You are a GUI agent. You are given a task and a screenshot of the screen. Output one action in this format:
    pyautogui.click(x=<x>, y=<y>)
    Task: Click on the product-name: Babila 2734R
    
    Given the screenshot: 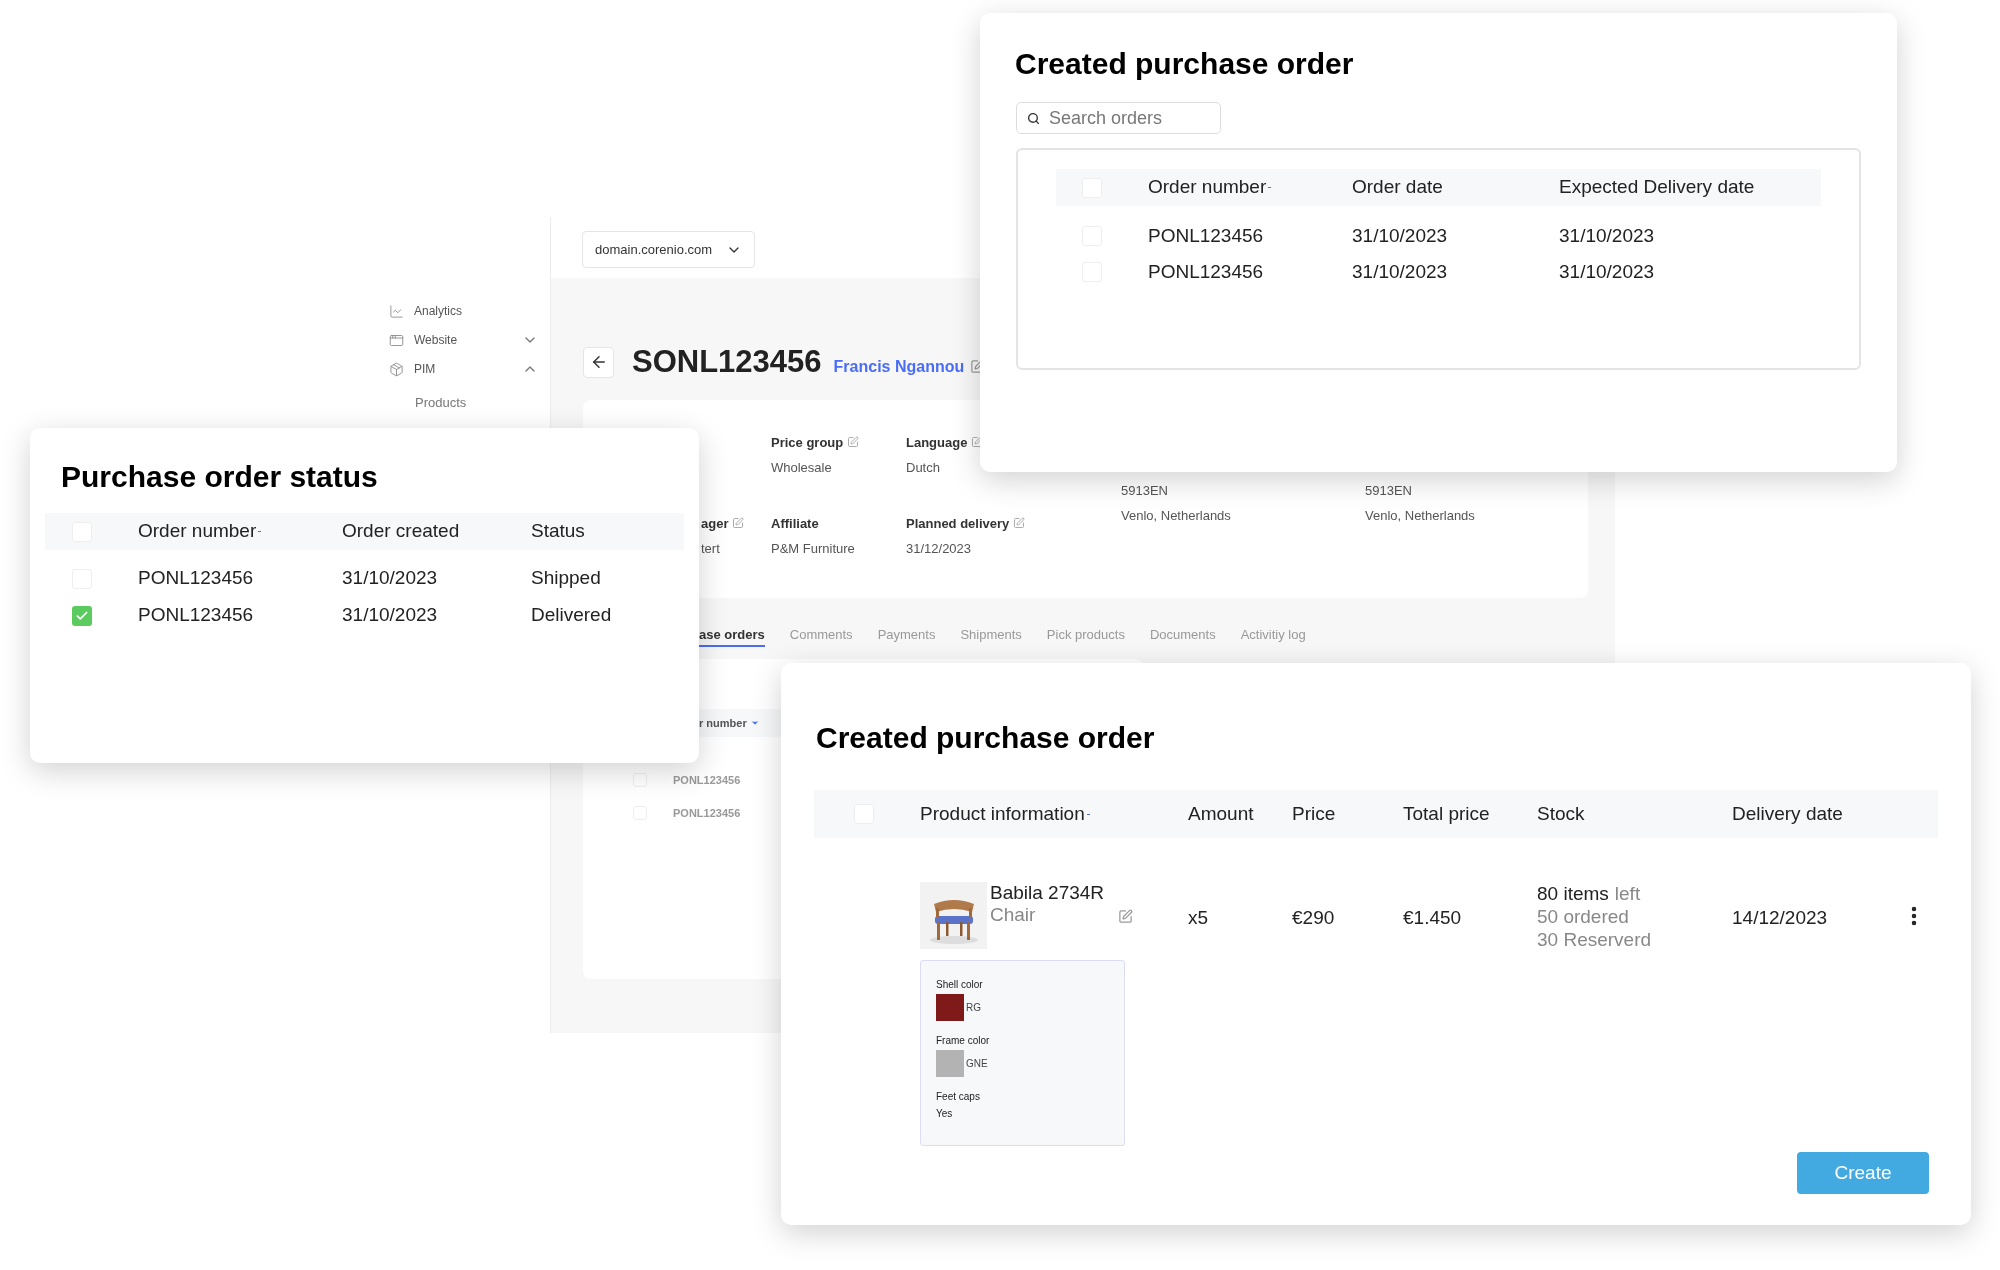 What is the action you would take?
    pyautogui.click(x=1047, y=893)
    